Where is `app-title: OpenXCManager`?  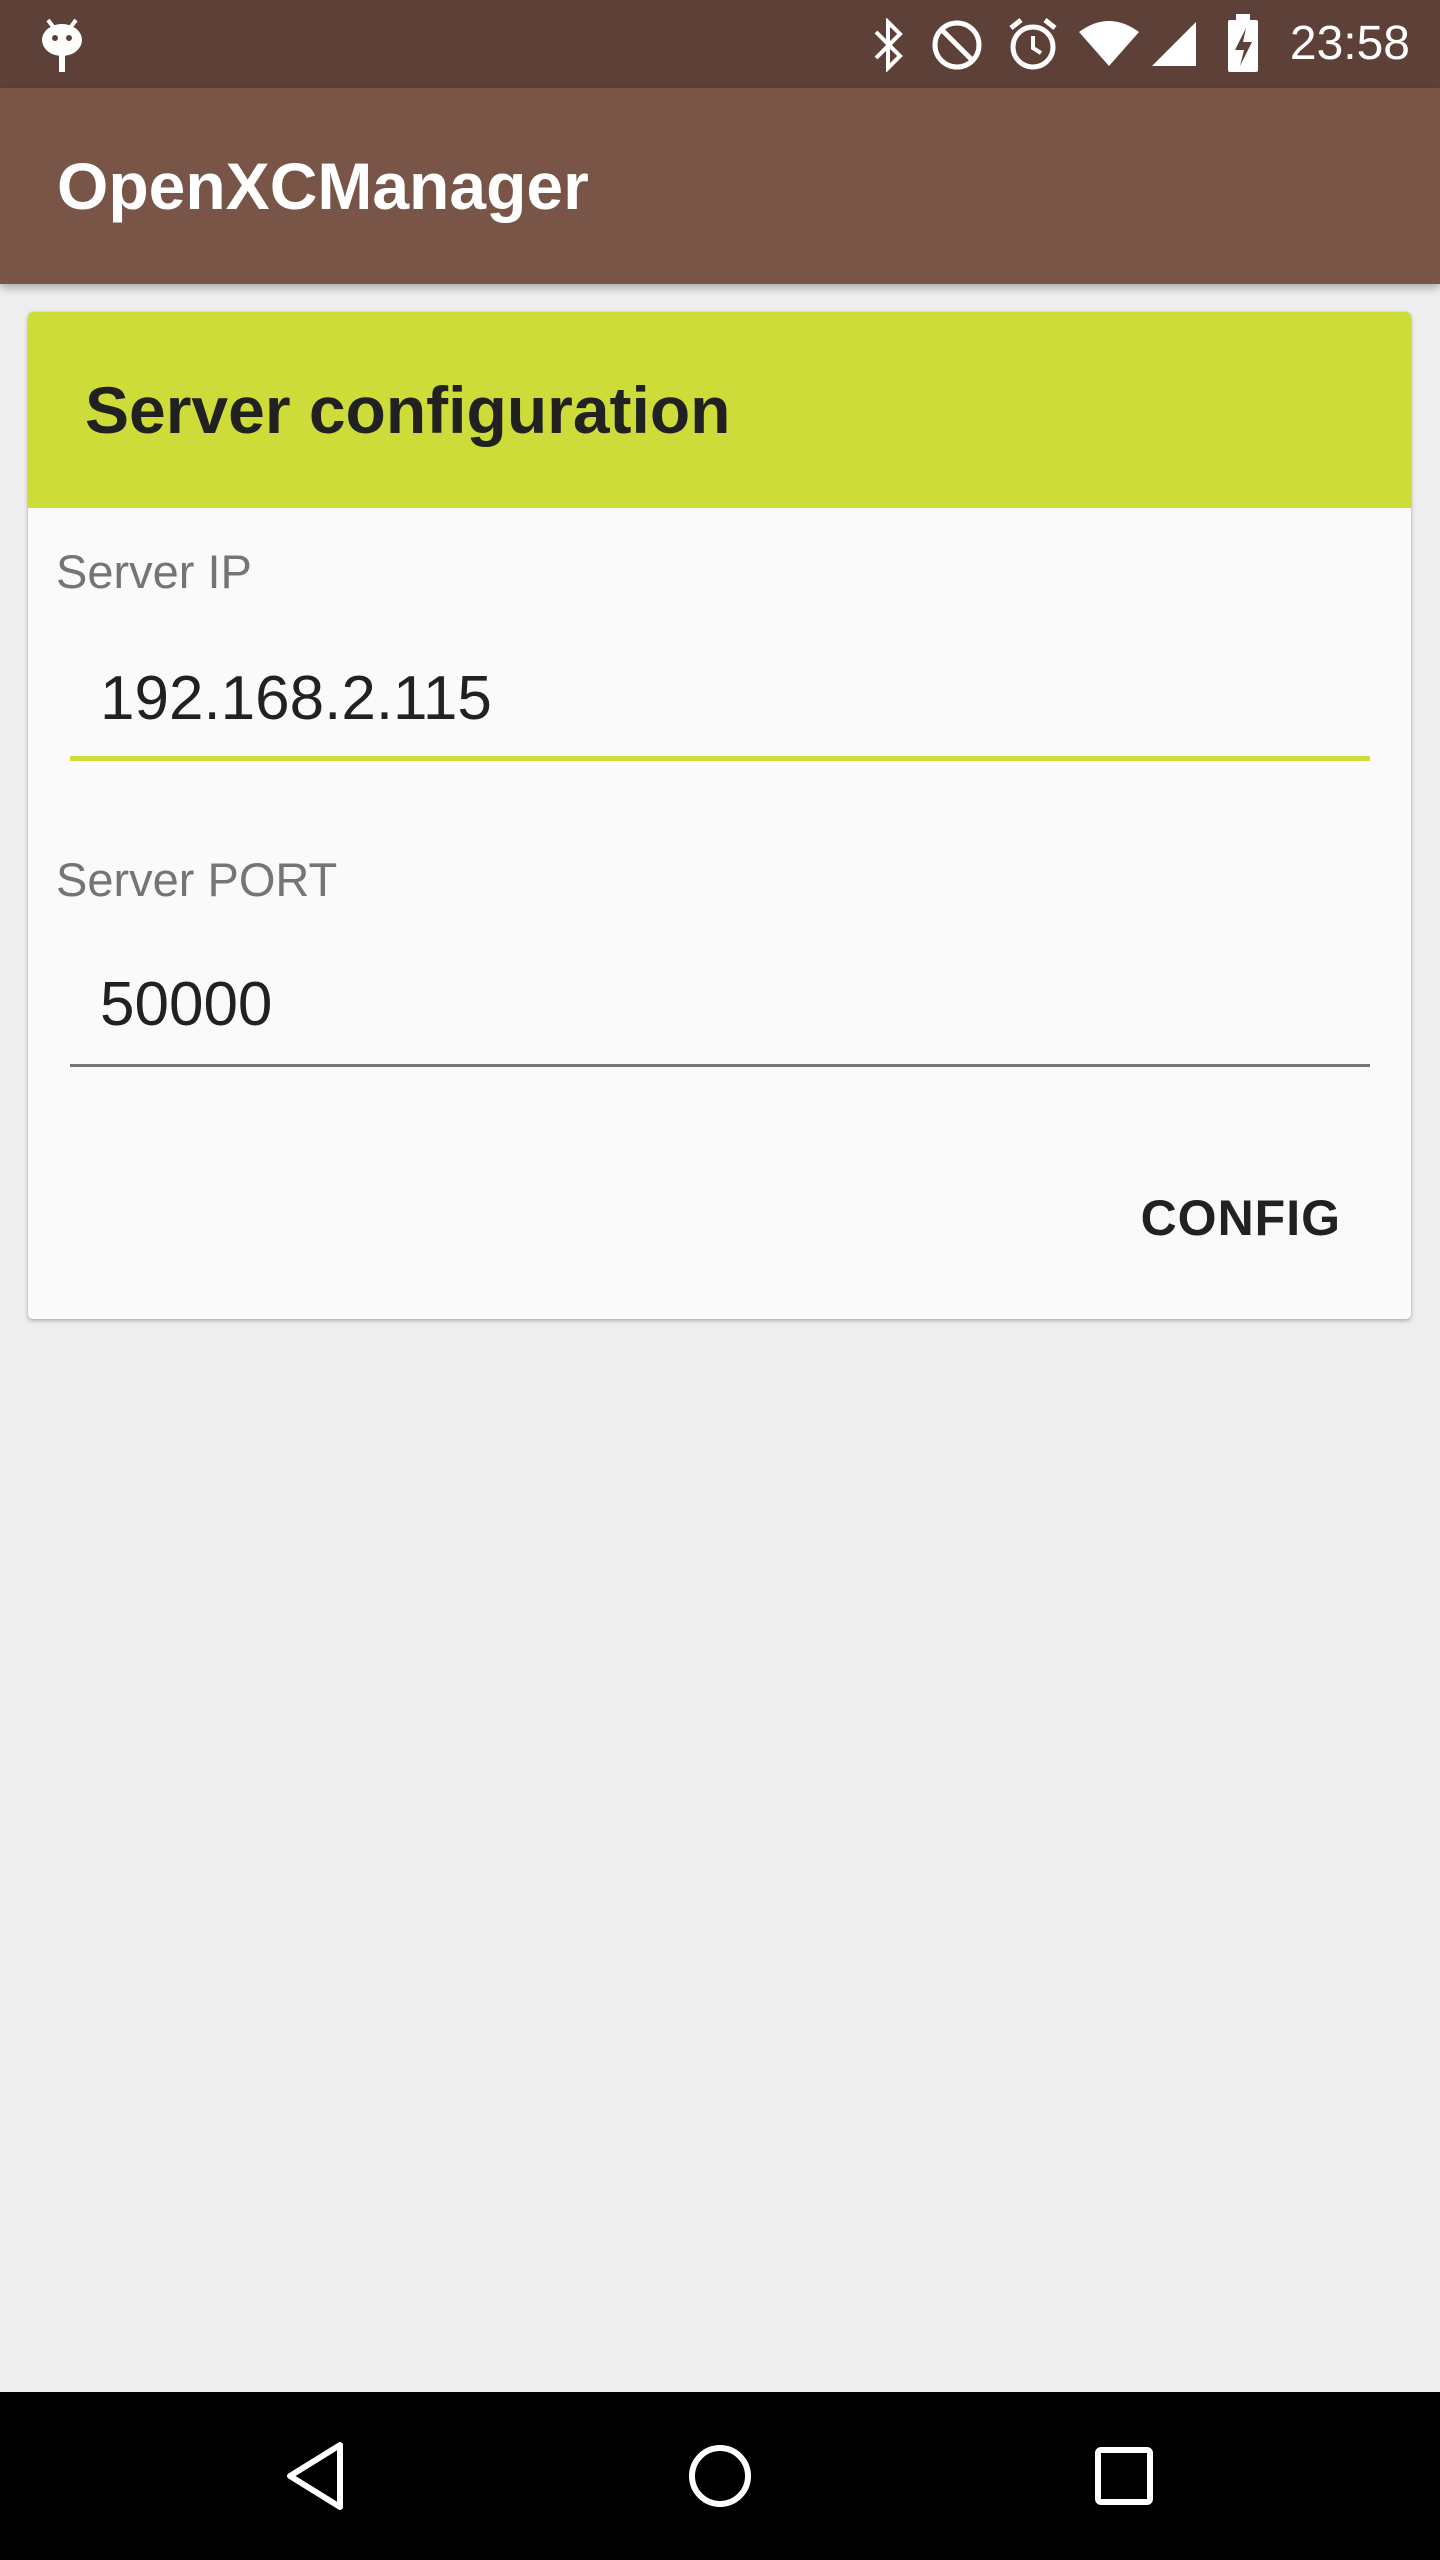
app-title: OpenXCManager is located at coordinates (323, 186).